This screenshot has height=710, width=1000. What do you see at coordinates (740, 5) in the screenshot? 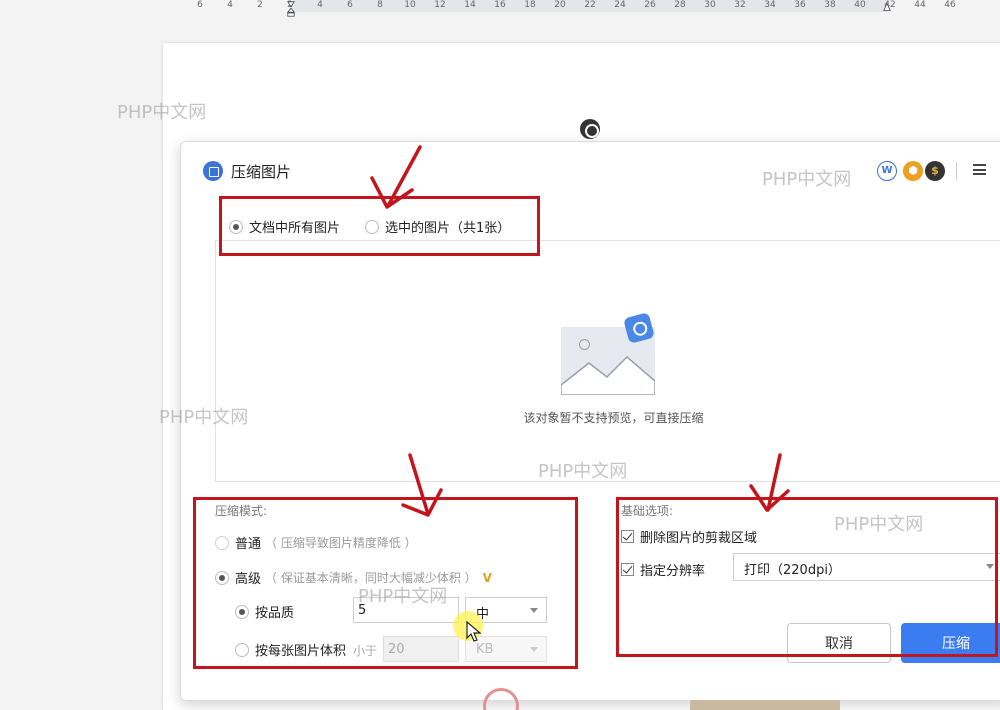
I see `ruler-tick-label: 32` at bounding box center [740, 5].